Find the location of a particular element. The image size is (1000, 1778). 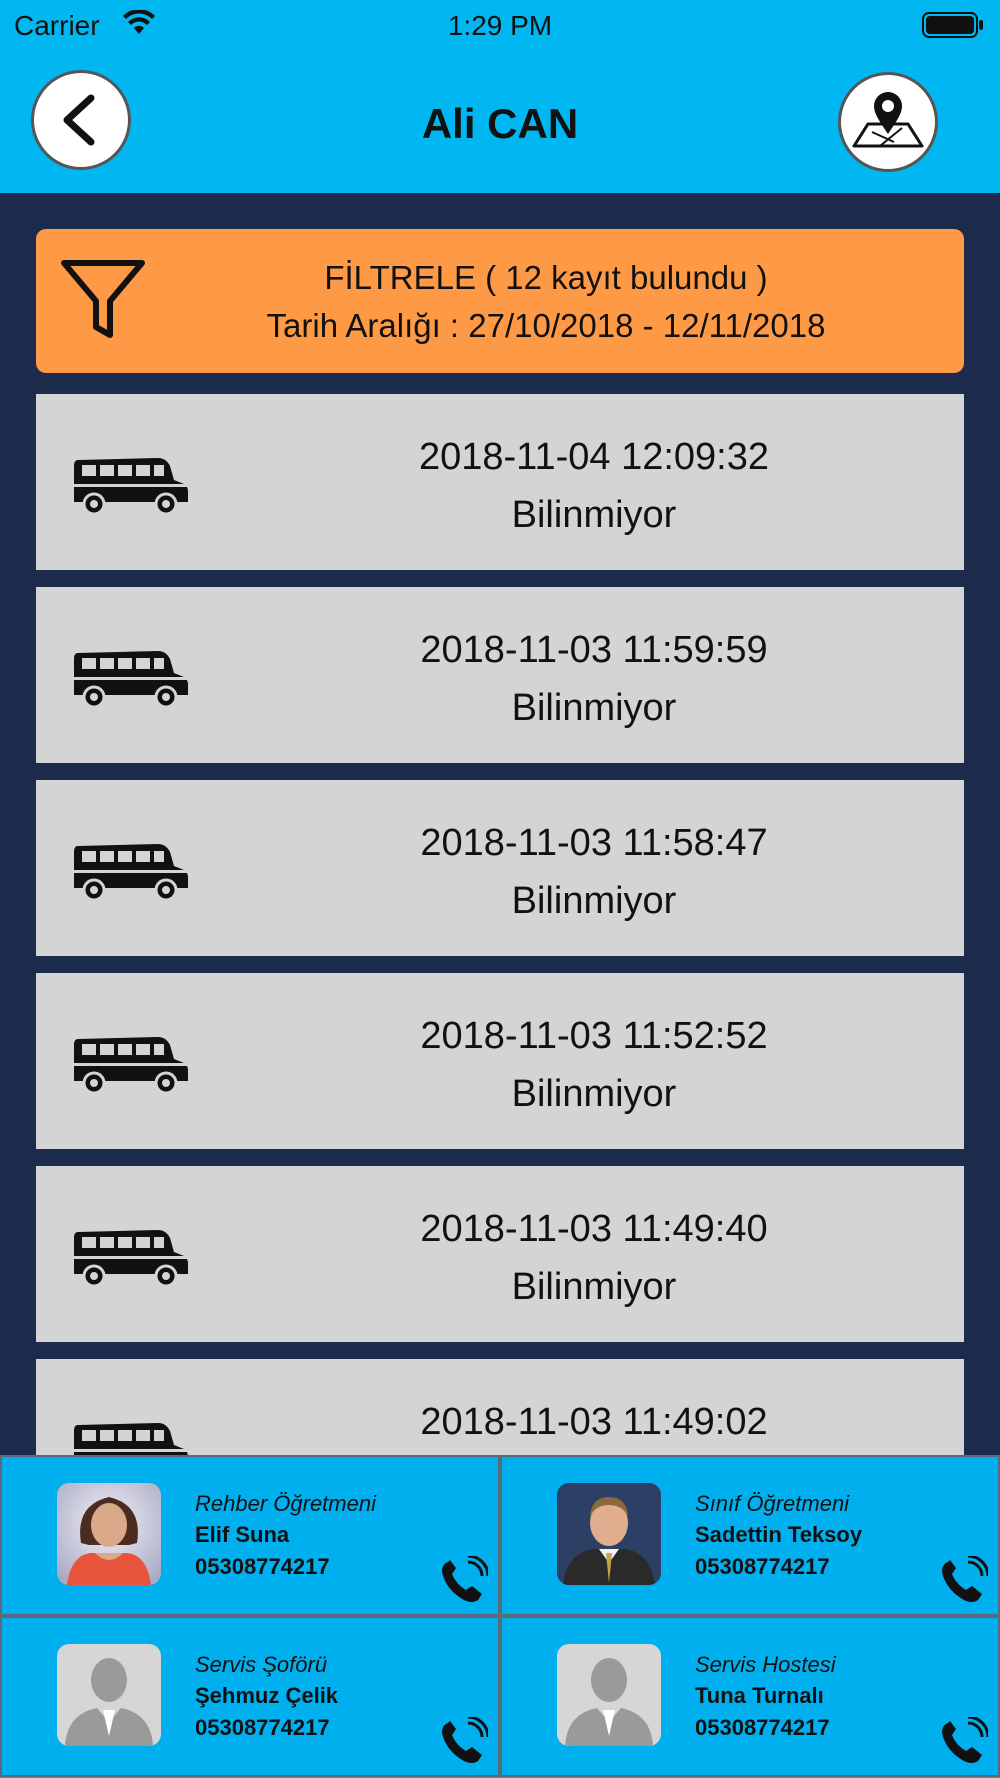

record-datetime: 2018-11-03 11:52:52 is located at coordinates (594, 1036).